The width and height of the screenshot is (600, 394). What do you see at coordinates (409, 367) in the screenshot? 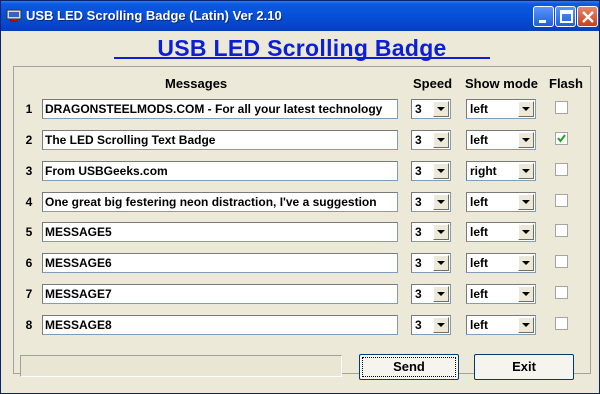
I see `send-button: Send` at bounding box center [409, 367].